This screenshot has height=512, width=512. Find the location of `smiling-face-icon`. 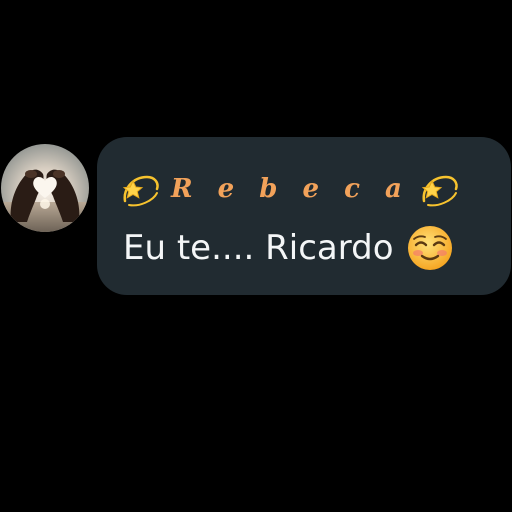

smiling-face-icon is located at coordinates (430, 248).